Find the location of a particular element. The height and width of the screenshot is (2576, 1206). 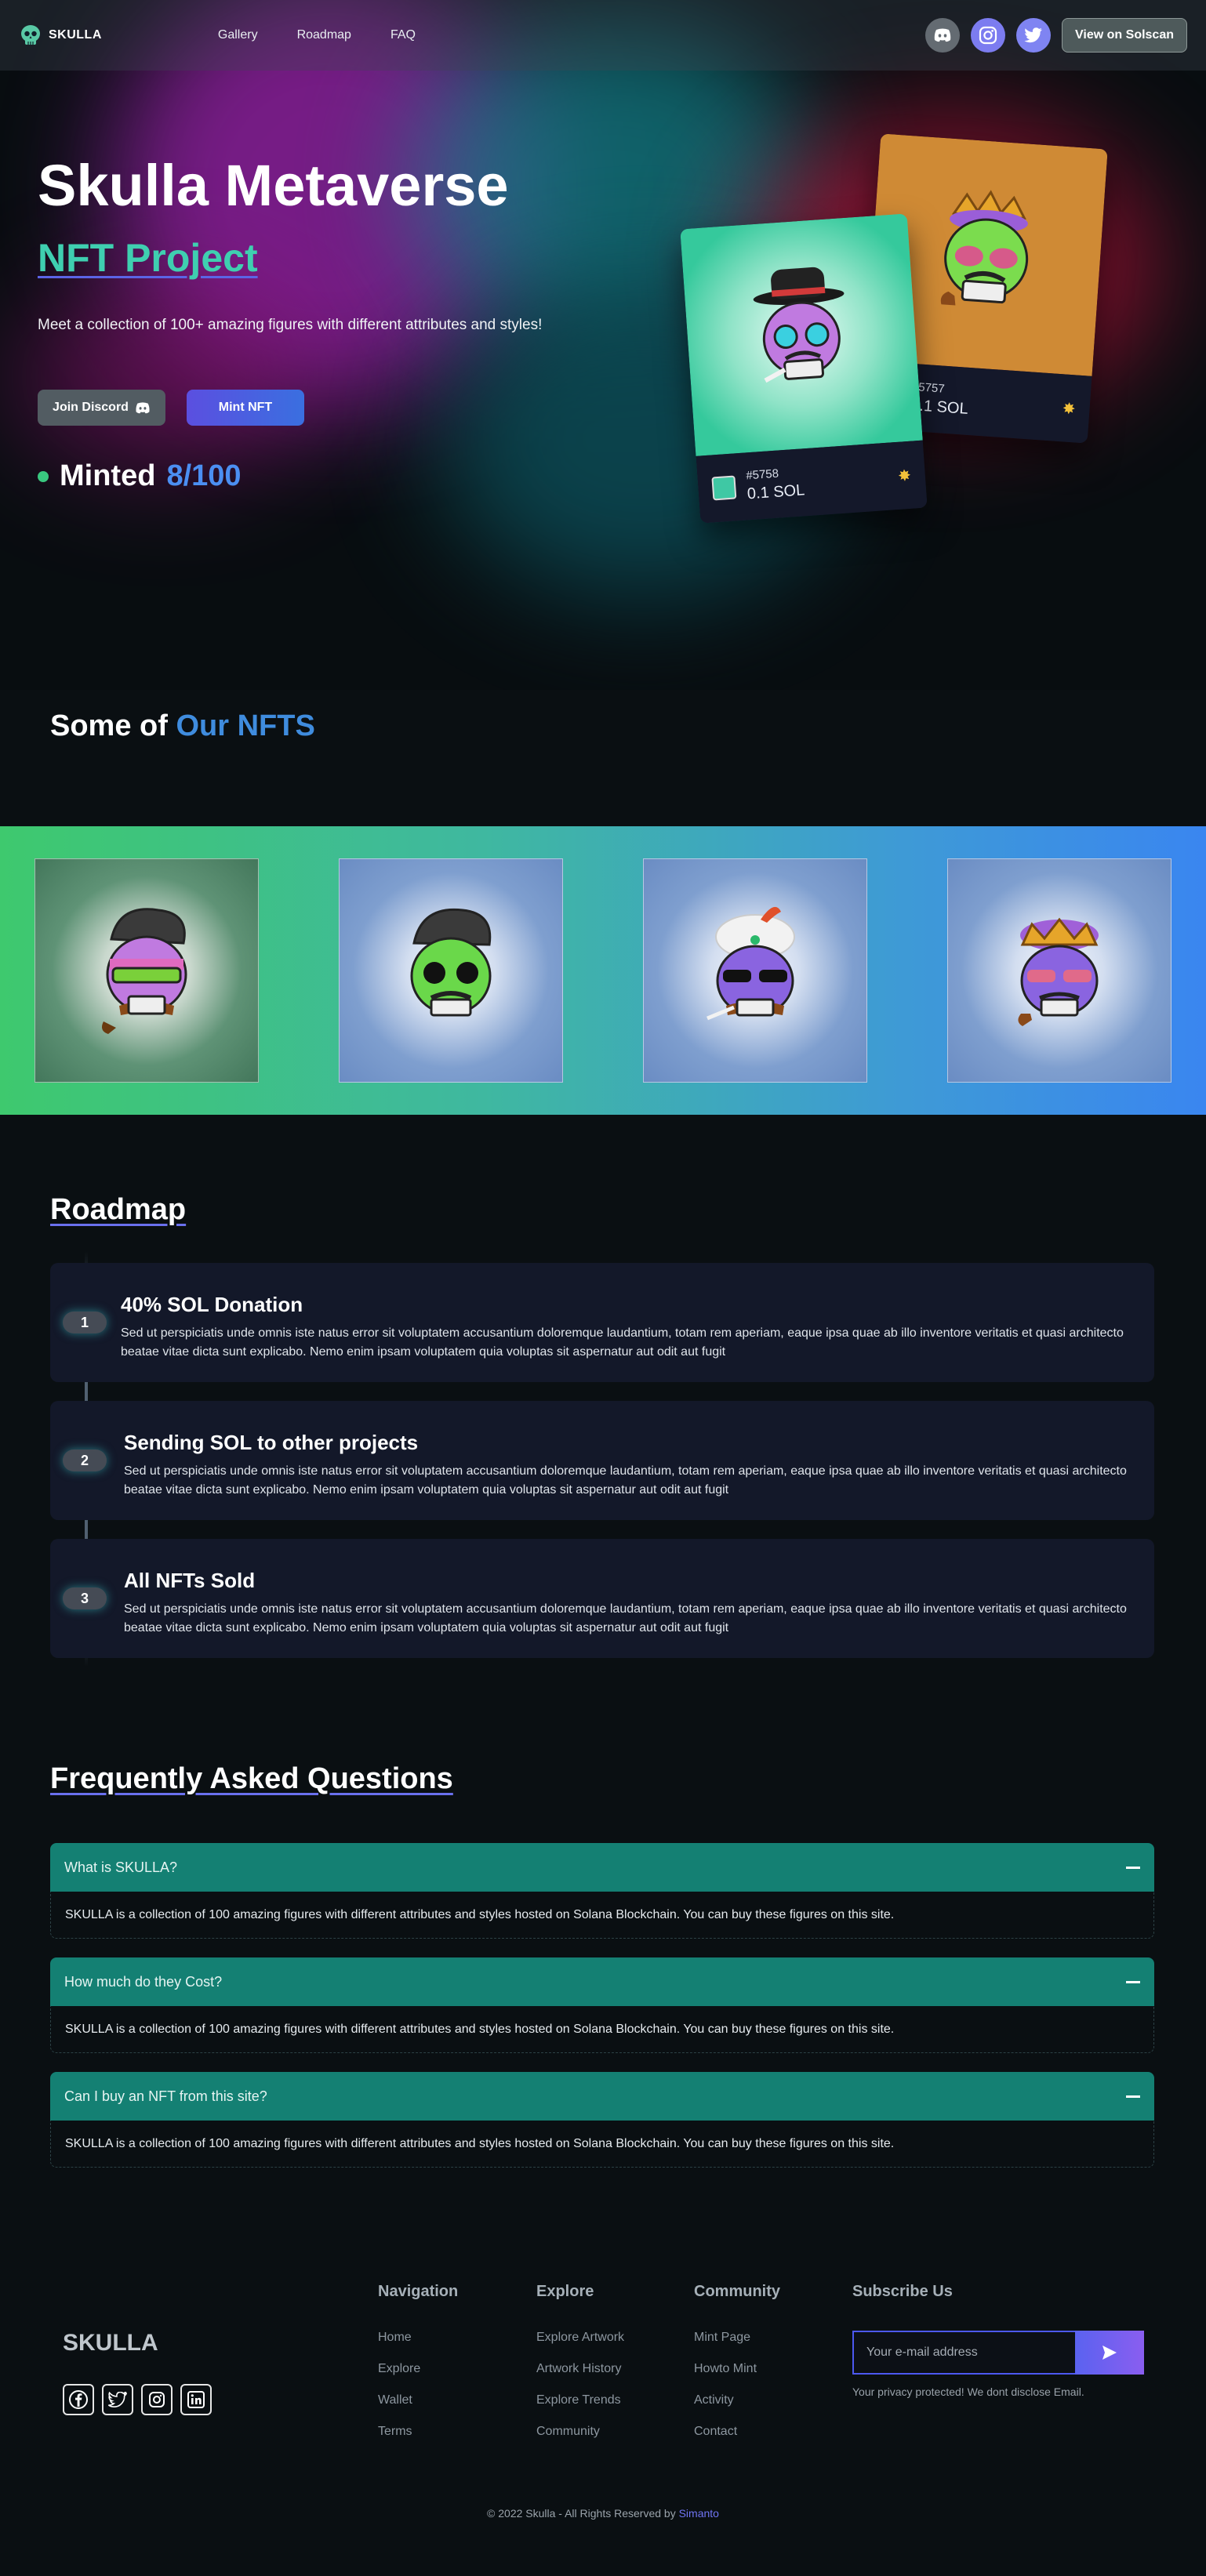

roadmap-step-badge: 2 is located at coordinates (85, 1460).